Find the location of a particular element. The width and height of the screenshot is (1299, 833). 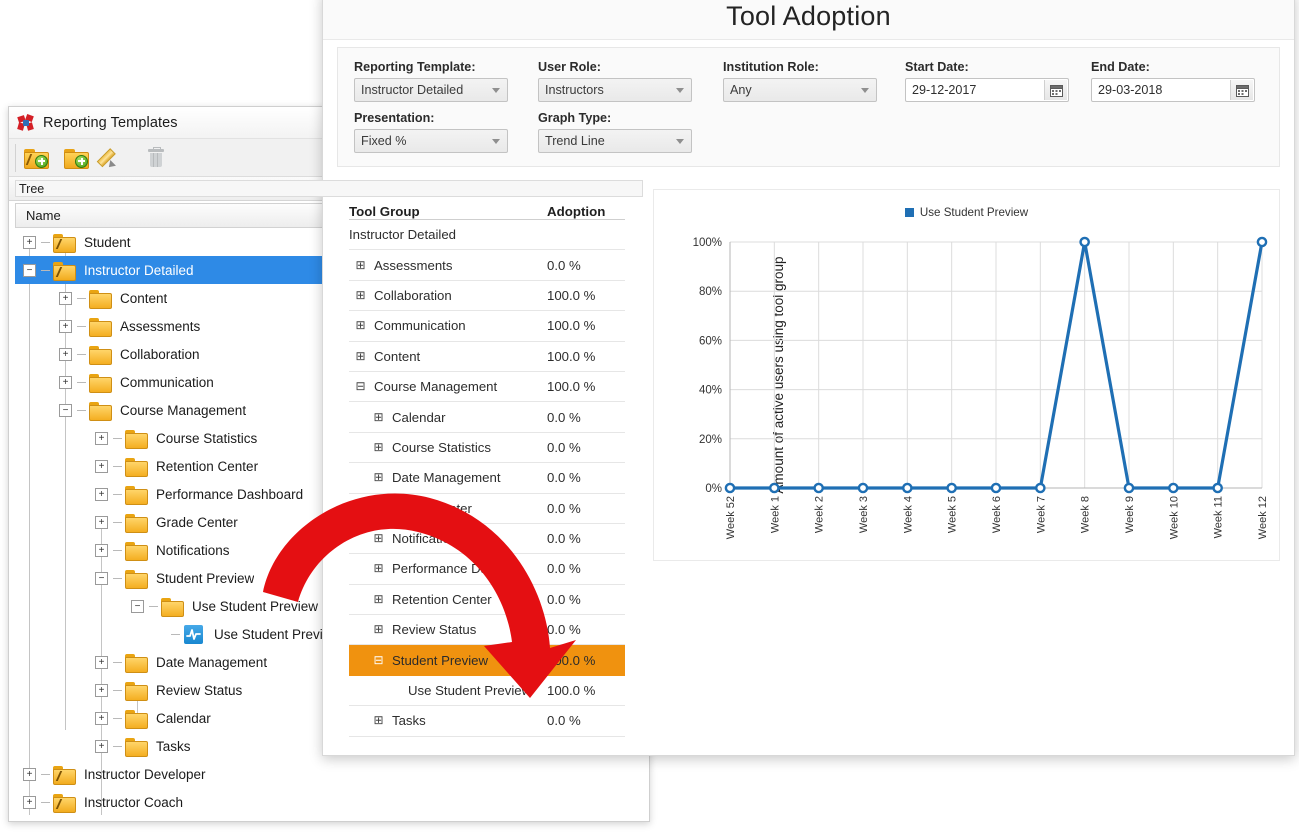

trash-icon is located at coordinates (156, 156).